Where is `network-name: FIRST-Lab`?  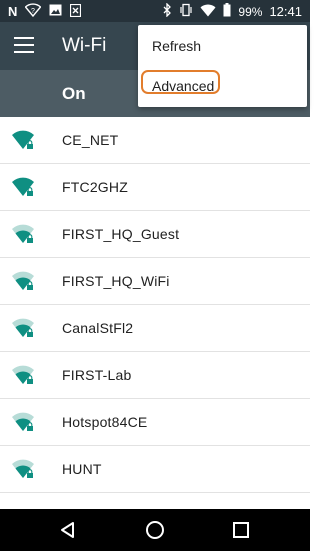 network-name: FIRST-Lab is located at coordinates (97, 375).